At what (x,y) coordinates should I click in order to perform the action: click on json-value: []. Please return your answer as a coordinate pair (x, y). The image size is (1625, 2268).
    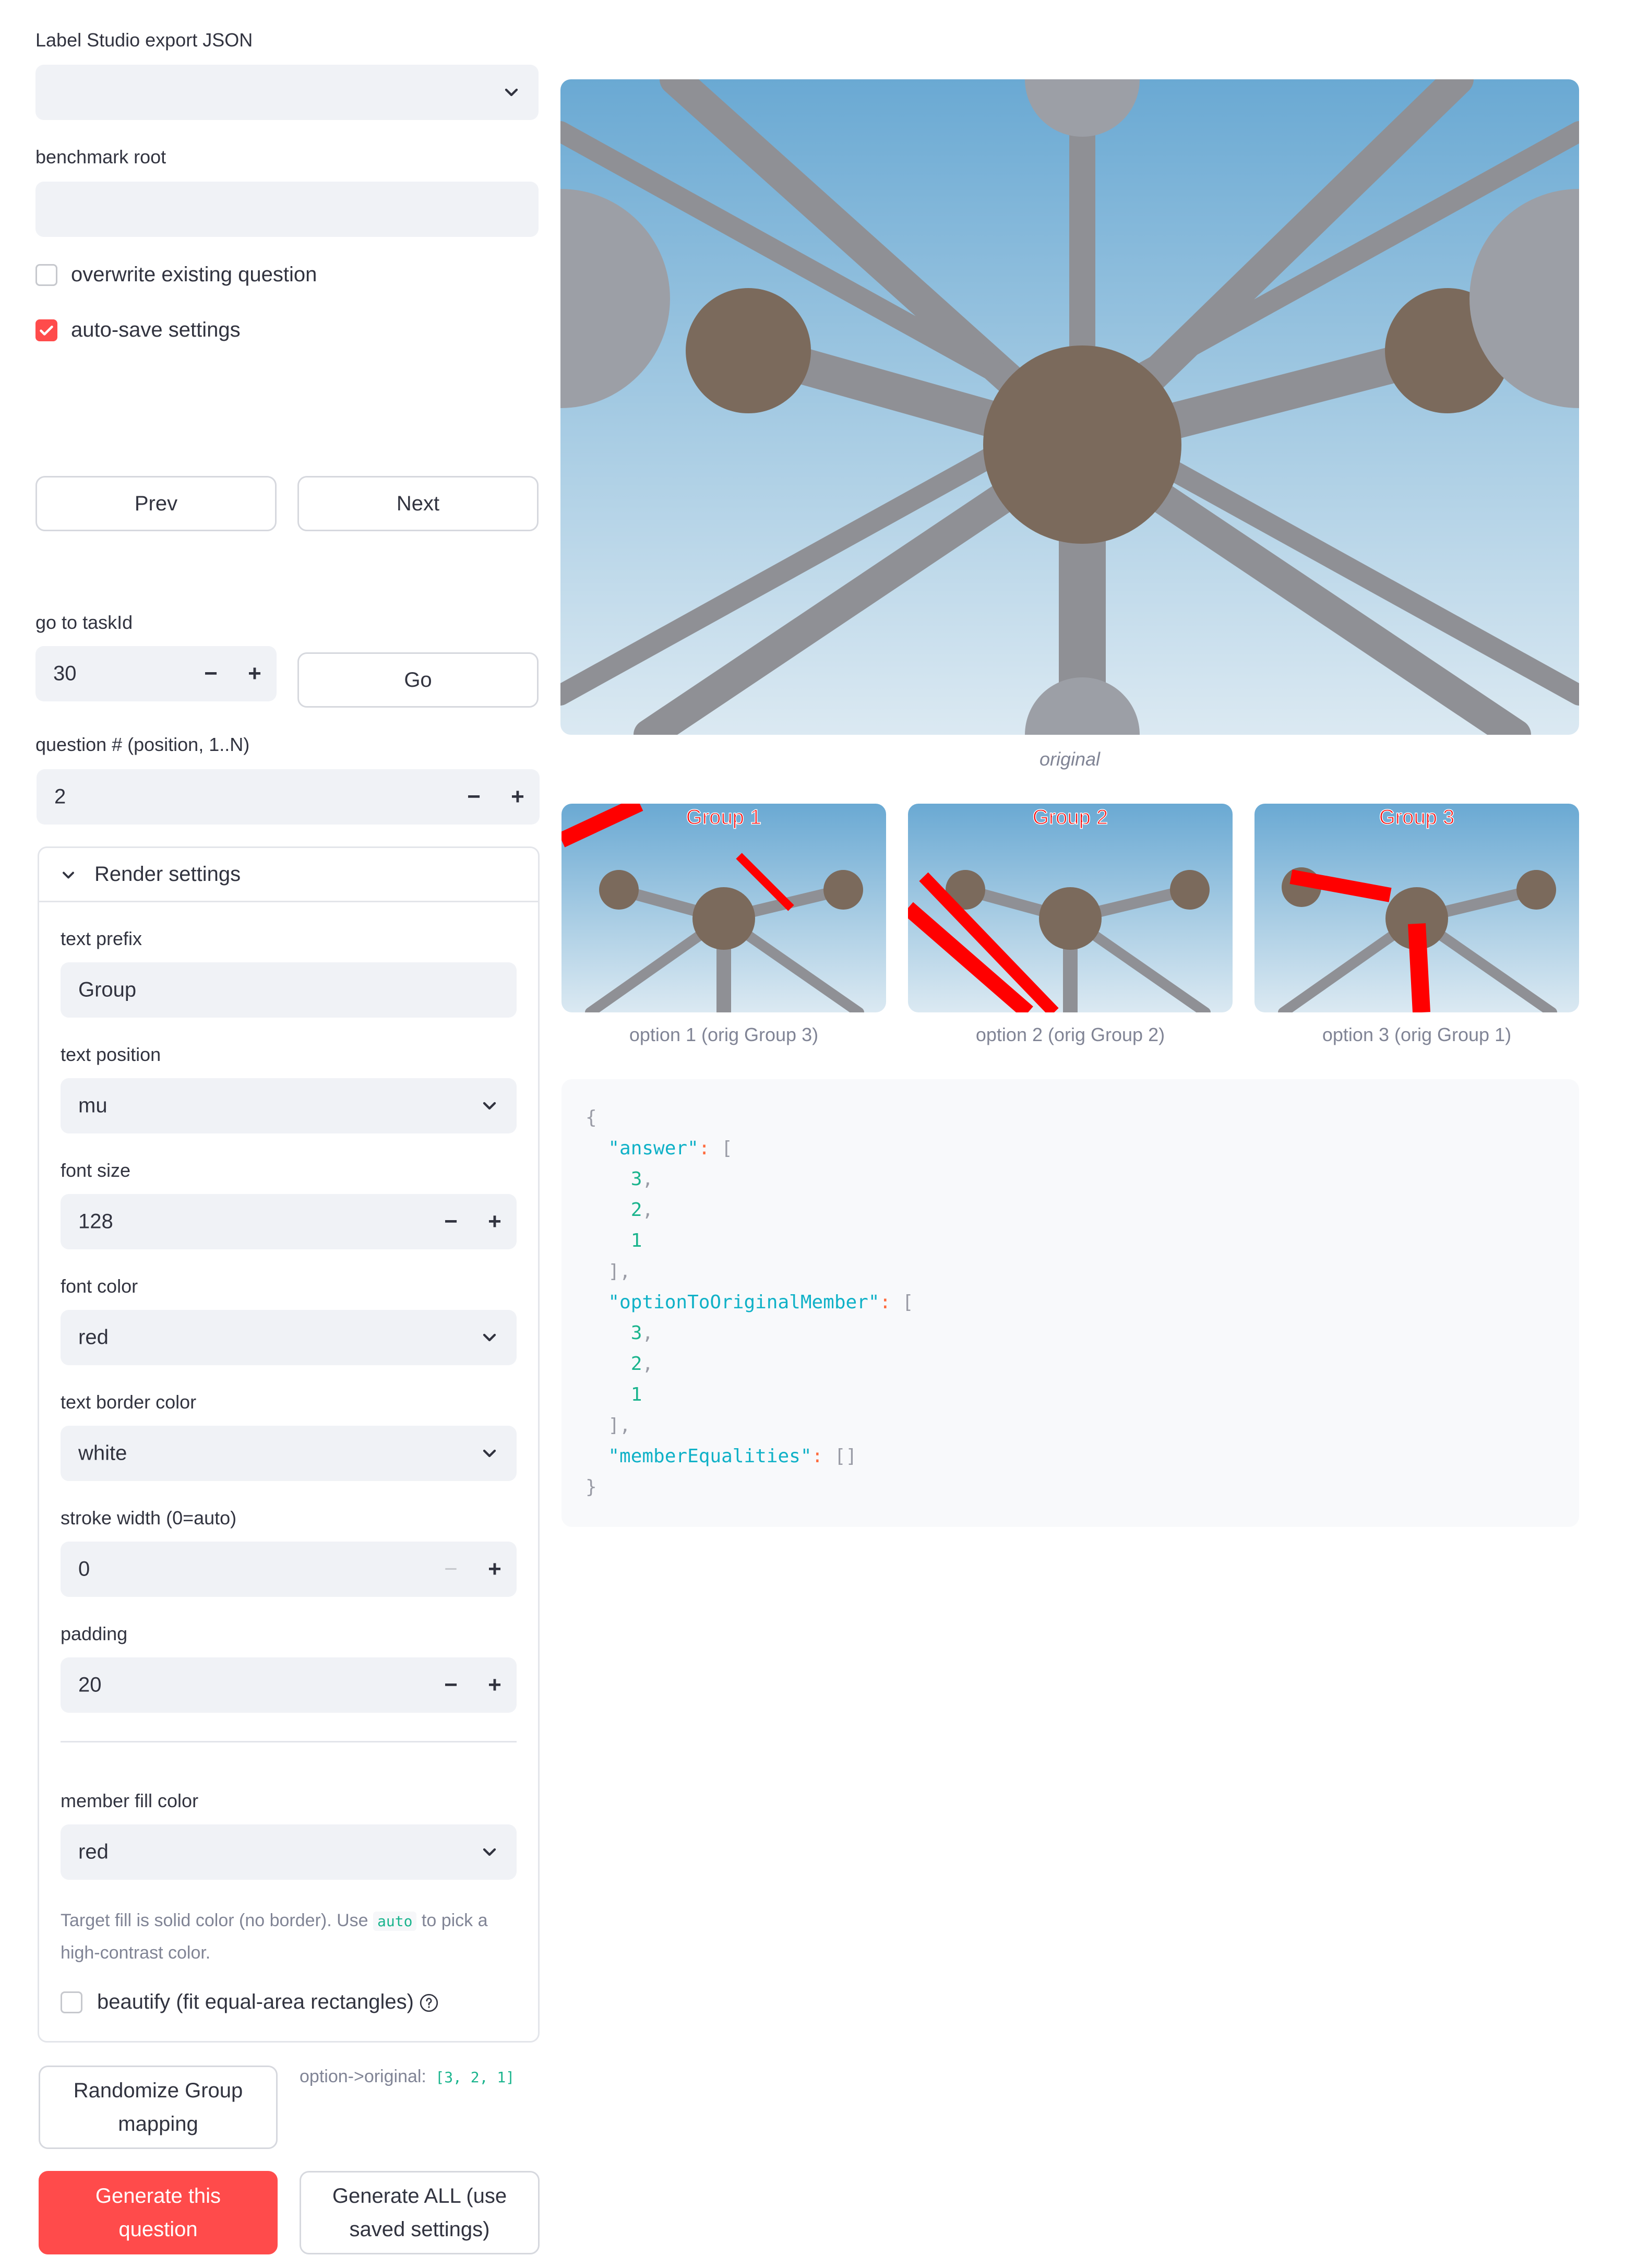
    Looking at the image, I should click on (846, 1456).